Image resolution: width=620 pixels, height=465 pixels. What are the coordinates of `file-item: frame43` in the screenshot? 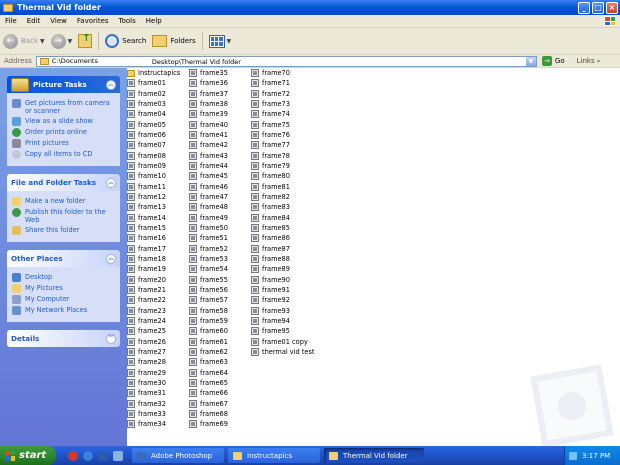 It's located at (208, 156).